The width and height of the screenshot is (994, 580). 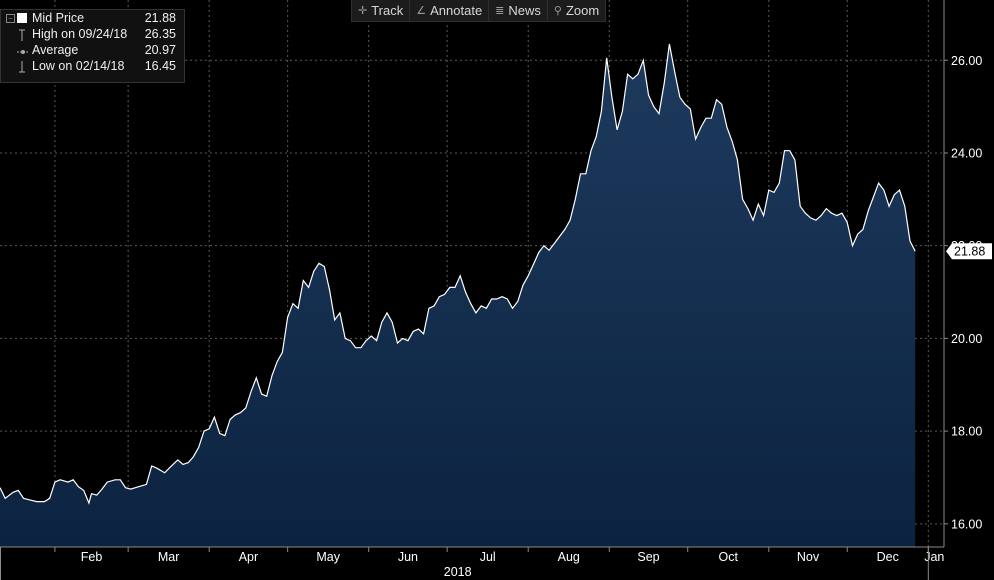 What do you see at coordinates (169, 557) in the screenshot?
I see `x-tick-label: Mar` at bounding box center [169, 557].